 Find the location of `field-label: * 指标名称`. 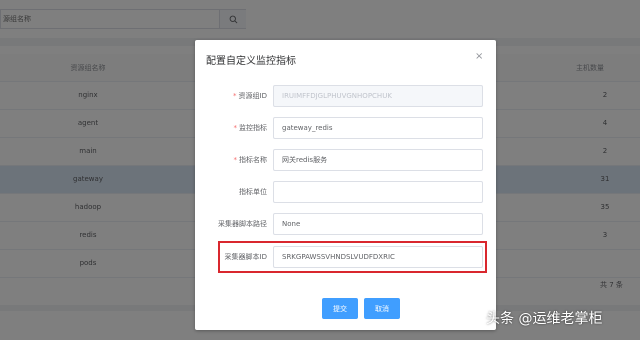

field-label: * 指标名称 is located at coordinates (250, 160).